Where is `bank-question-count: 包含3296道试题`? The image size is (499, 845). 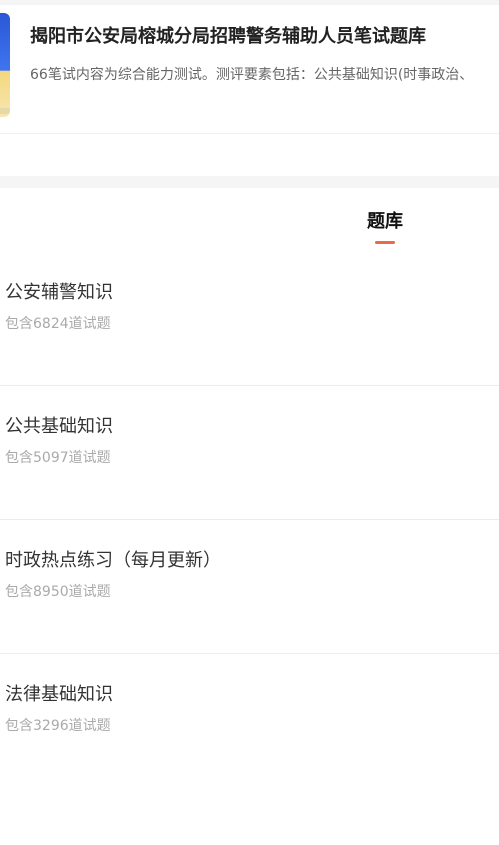 bank-question-count: 包含3296道试题 is located at coordinates (58, 726).